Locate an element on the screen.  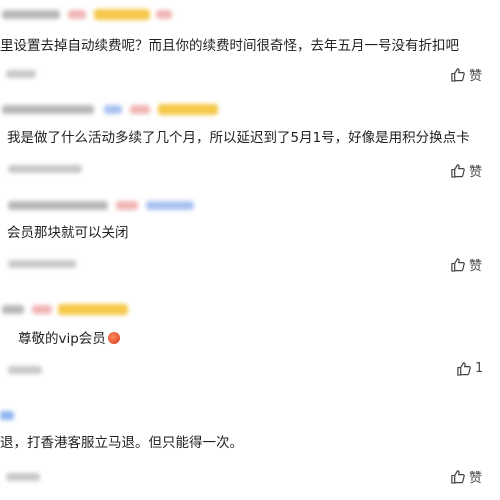
comment-text-content: 尊敬的vip会员 is located at coordinates (62, 339).